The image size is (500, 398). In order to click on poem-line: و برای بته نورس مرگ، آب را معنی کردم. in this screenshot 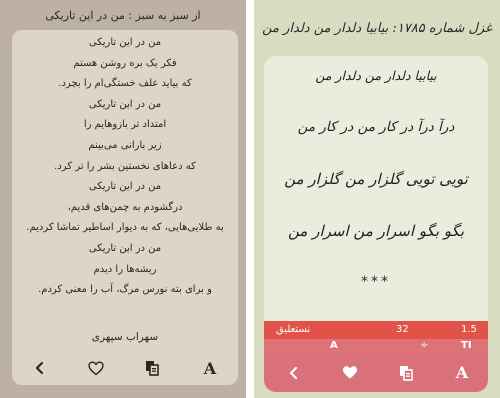, I will do `click(125, 290)`.